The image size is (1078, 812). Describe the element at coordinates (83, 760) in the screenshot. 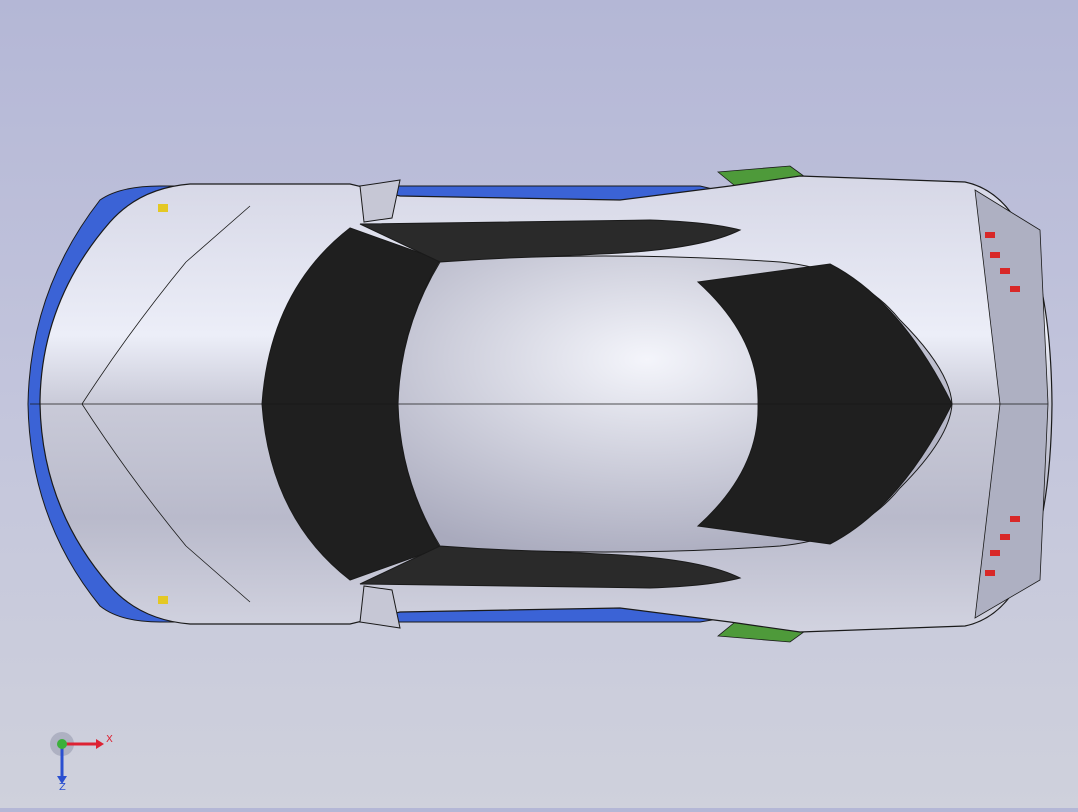

I see `coordinate-triad-icon: X Z` at that location.